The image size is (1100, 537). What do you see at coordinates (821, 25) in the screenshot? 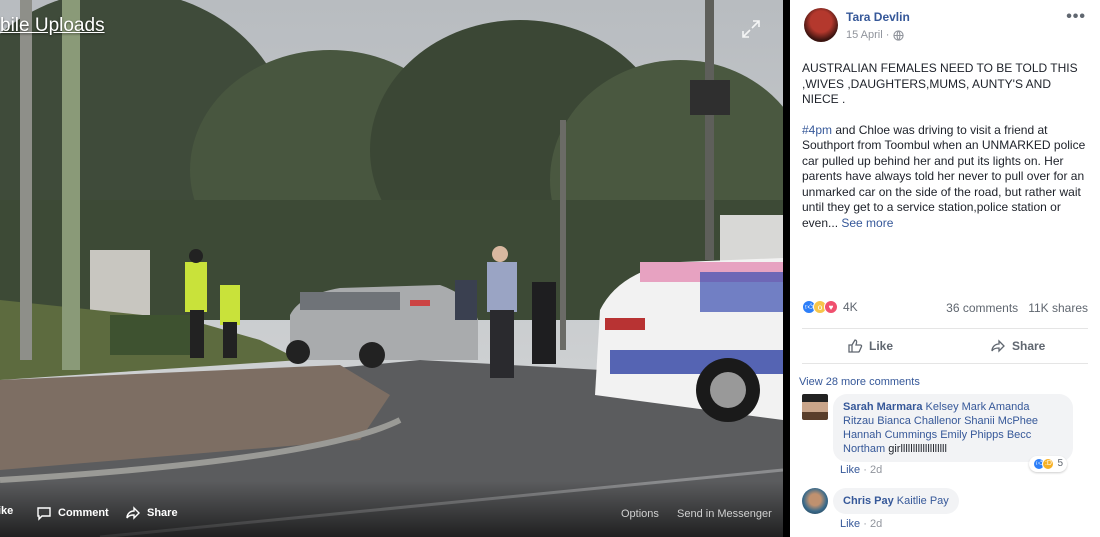
I see `author-avatar` at bounding box center [821, 25].